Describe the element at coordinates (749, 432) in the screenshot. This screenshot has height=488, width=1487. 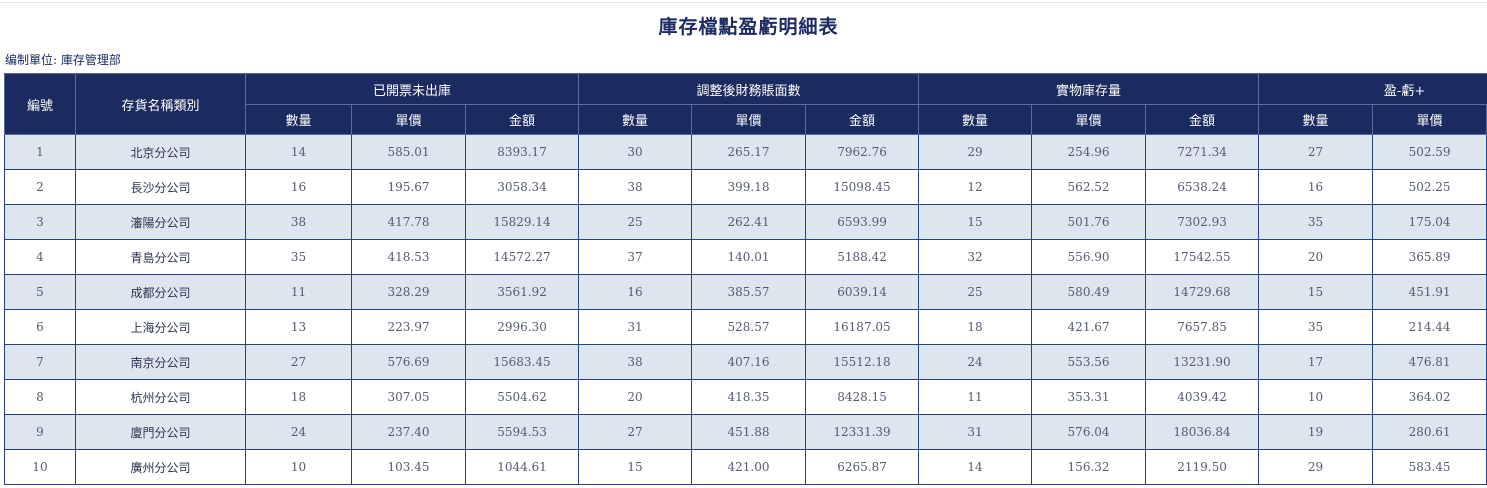
I see `cell-book-price: 451.88` at that location.